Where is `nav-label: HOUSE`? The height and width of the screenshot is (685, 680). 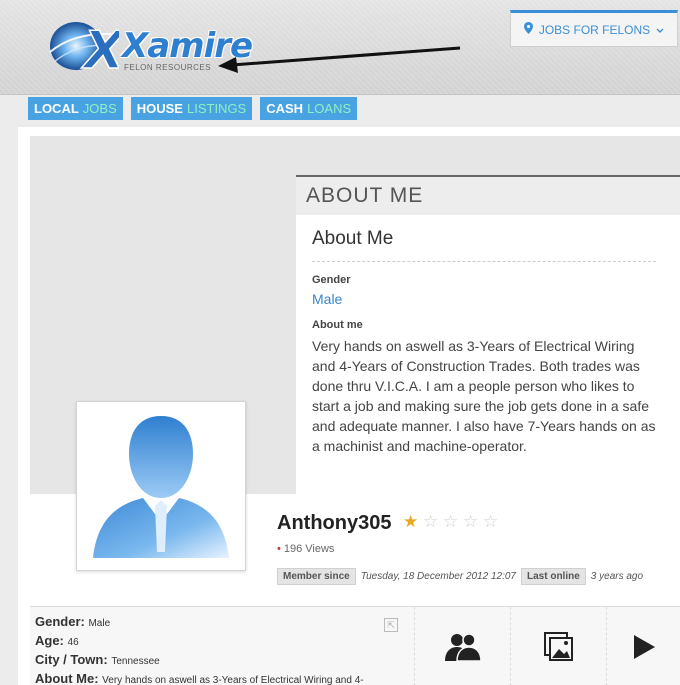 nav-label: HOUSE is located at coordinates (159, 108).